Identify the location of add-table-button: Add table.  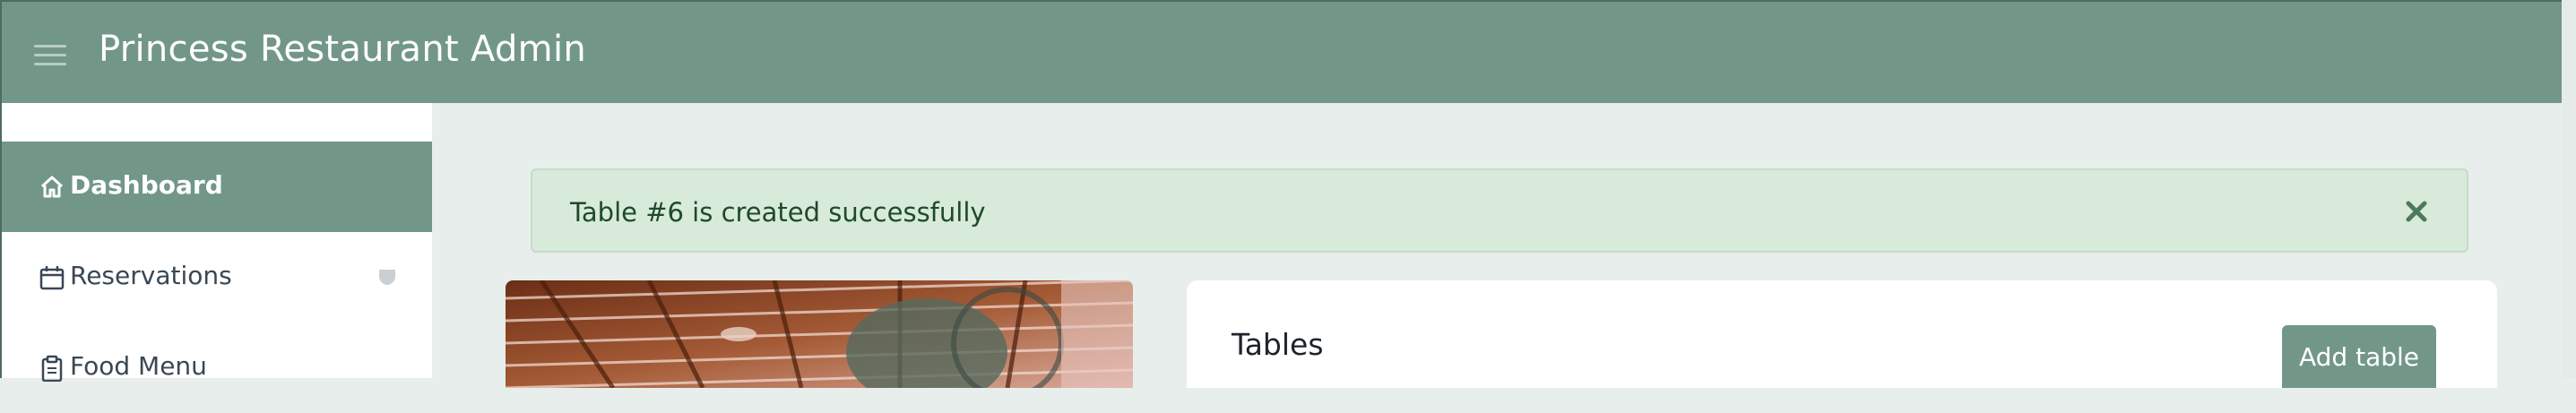
(2359, 356).